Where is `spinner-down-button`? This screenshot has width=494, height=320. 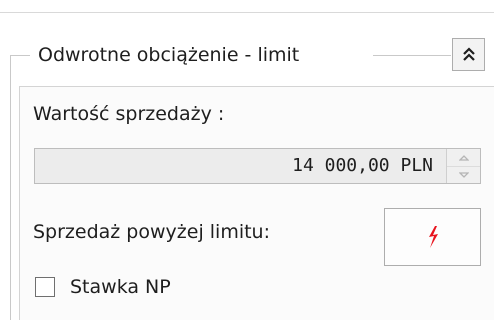 spinner-down-button is located at coordinates (463, 174).